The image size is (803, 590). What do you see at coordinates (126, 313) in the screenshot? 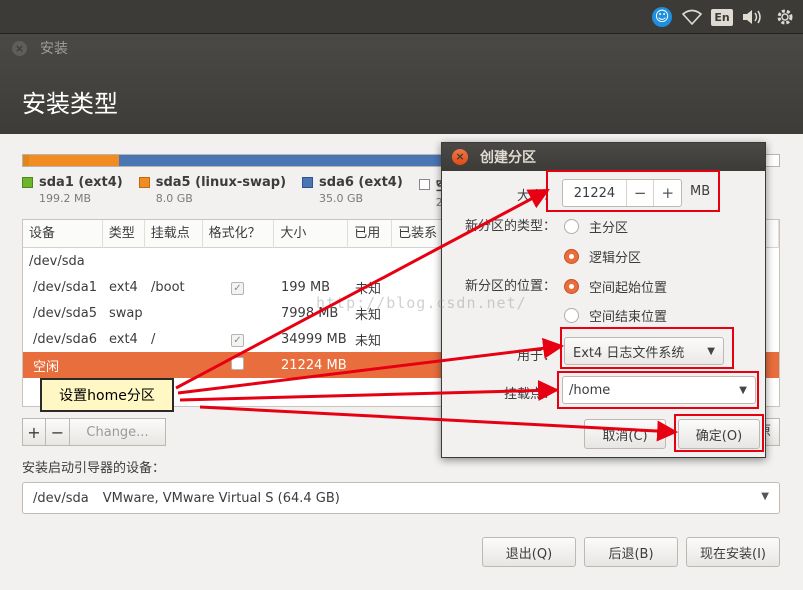
I see `cell-type: swap` at bounding box center [126, 313].